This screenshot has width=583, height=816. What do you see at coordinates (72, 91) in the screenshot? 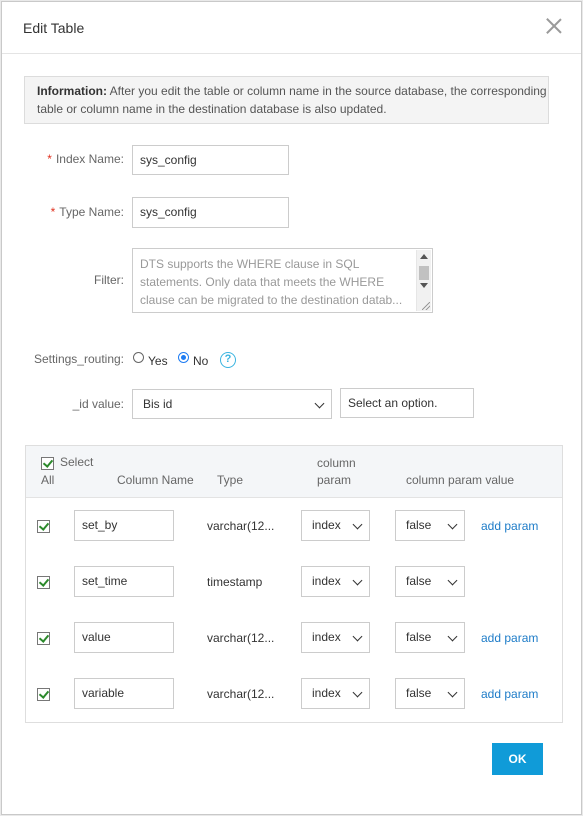
I see `info-label: Information:` at bounding box center [72, 91].